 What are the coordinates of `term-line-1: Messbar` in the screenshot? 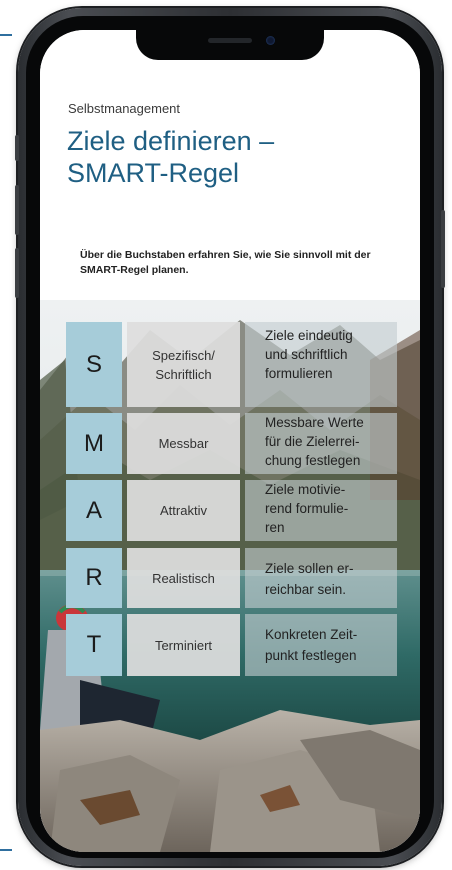 It's located at (183, 443).